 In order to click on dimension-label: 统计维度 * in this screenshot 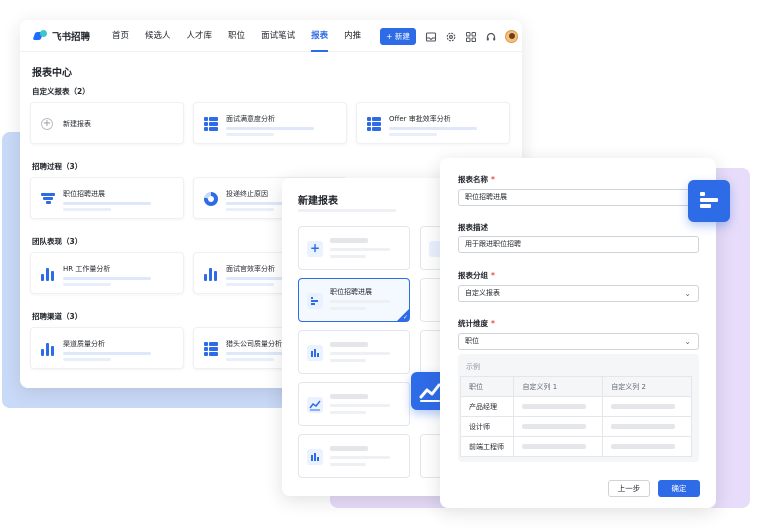, I will do `click(476, 323)`.